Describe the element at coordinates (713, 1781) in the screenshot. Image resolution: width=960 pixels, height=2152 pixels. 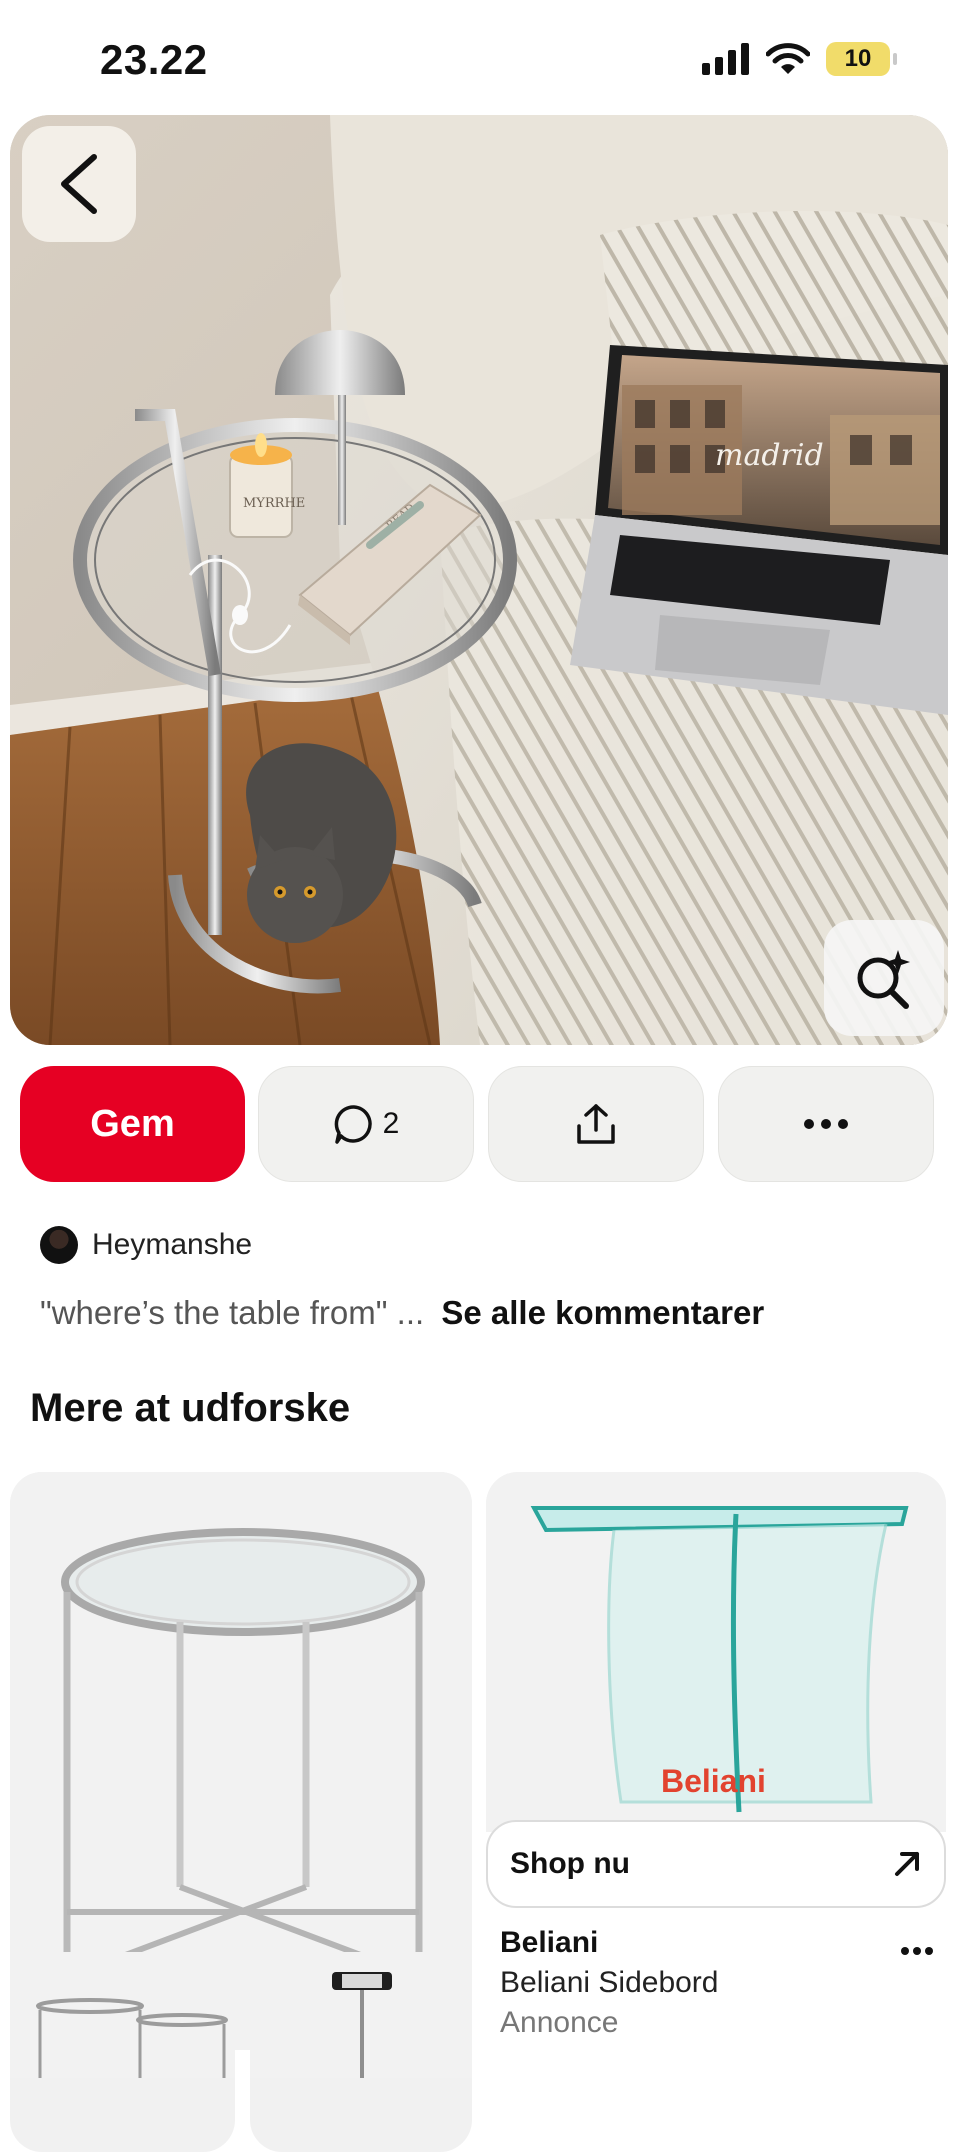
I see `beliani-logo: Beliani` at that location.